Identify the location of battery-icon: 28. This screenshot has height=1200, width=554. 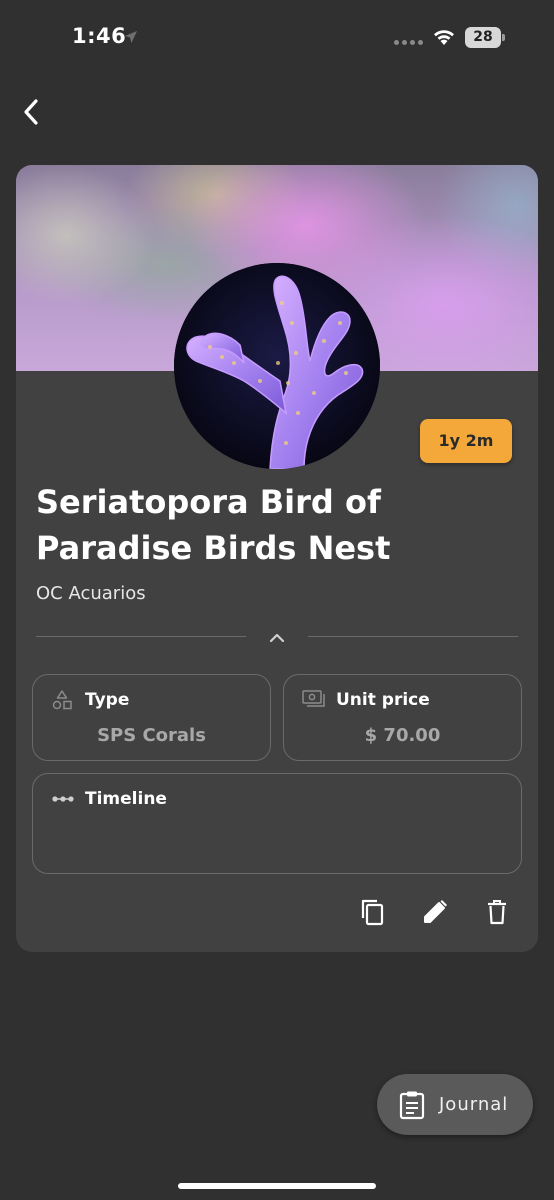
(485, 37).